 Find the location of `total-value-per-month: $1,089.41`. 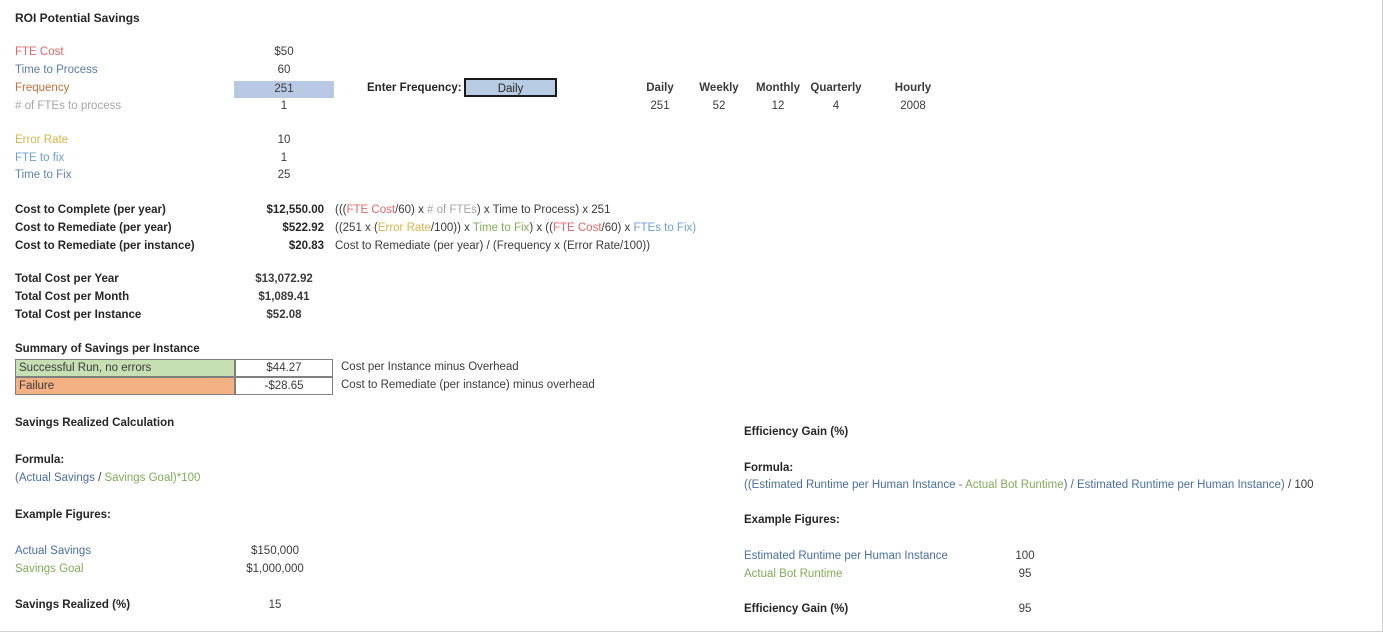

total-value-per-month: $1,089.41 is located at coordinates (284, 297).